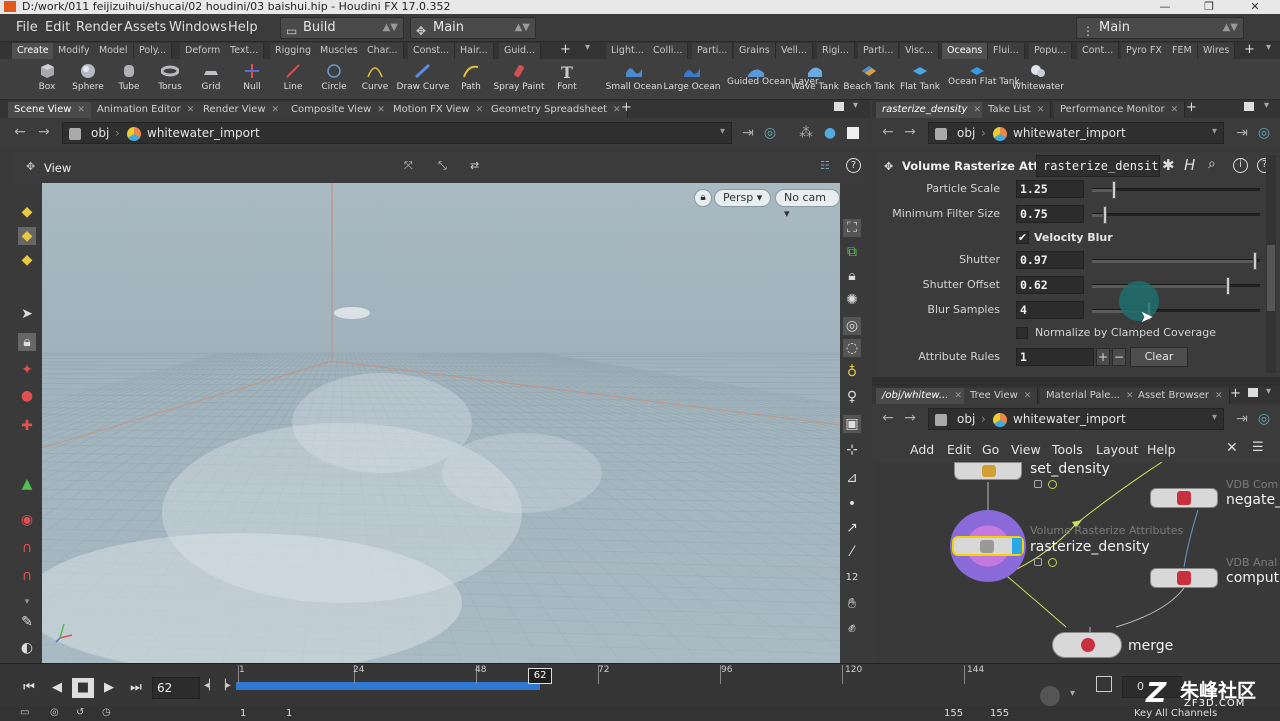 Image resolution: width=1280 pixels, height=721 pixels. What do you see at coordinates (953, 713) in the screenshot?
I see `range-end: 155` at bounding box center [953, 713].